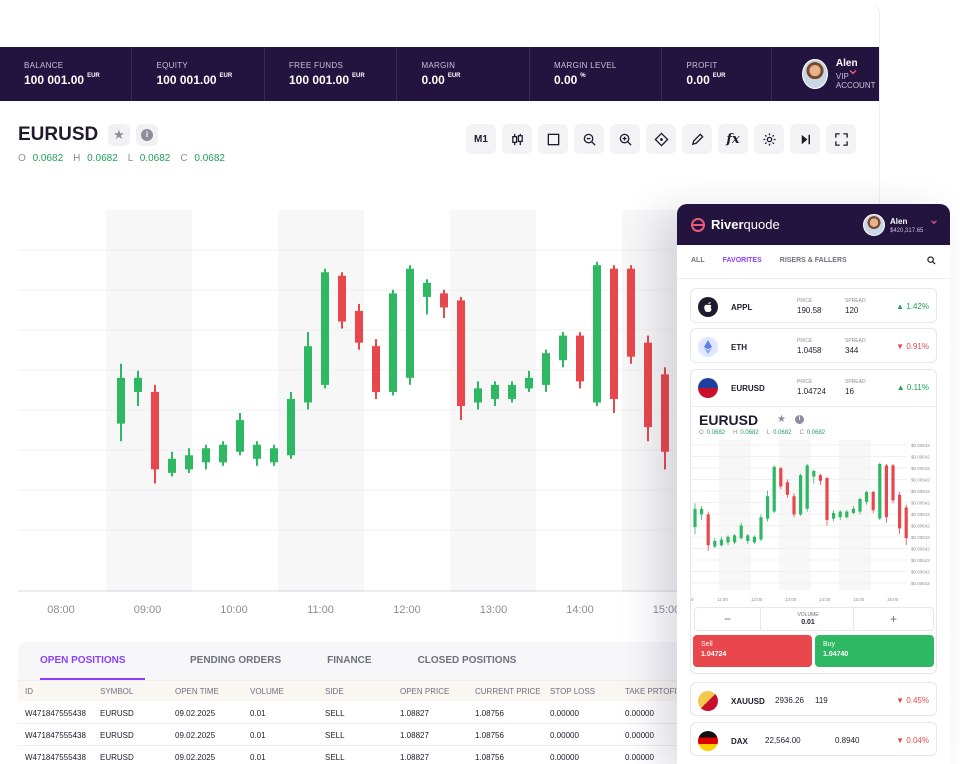  Describe the element at coordinates (235, 661) in the screenshot. I see `tab-pending-orders: PENDING ORDERS` at that location.